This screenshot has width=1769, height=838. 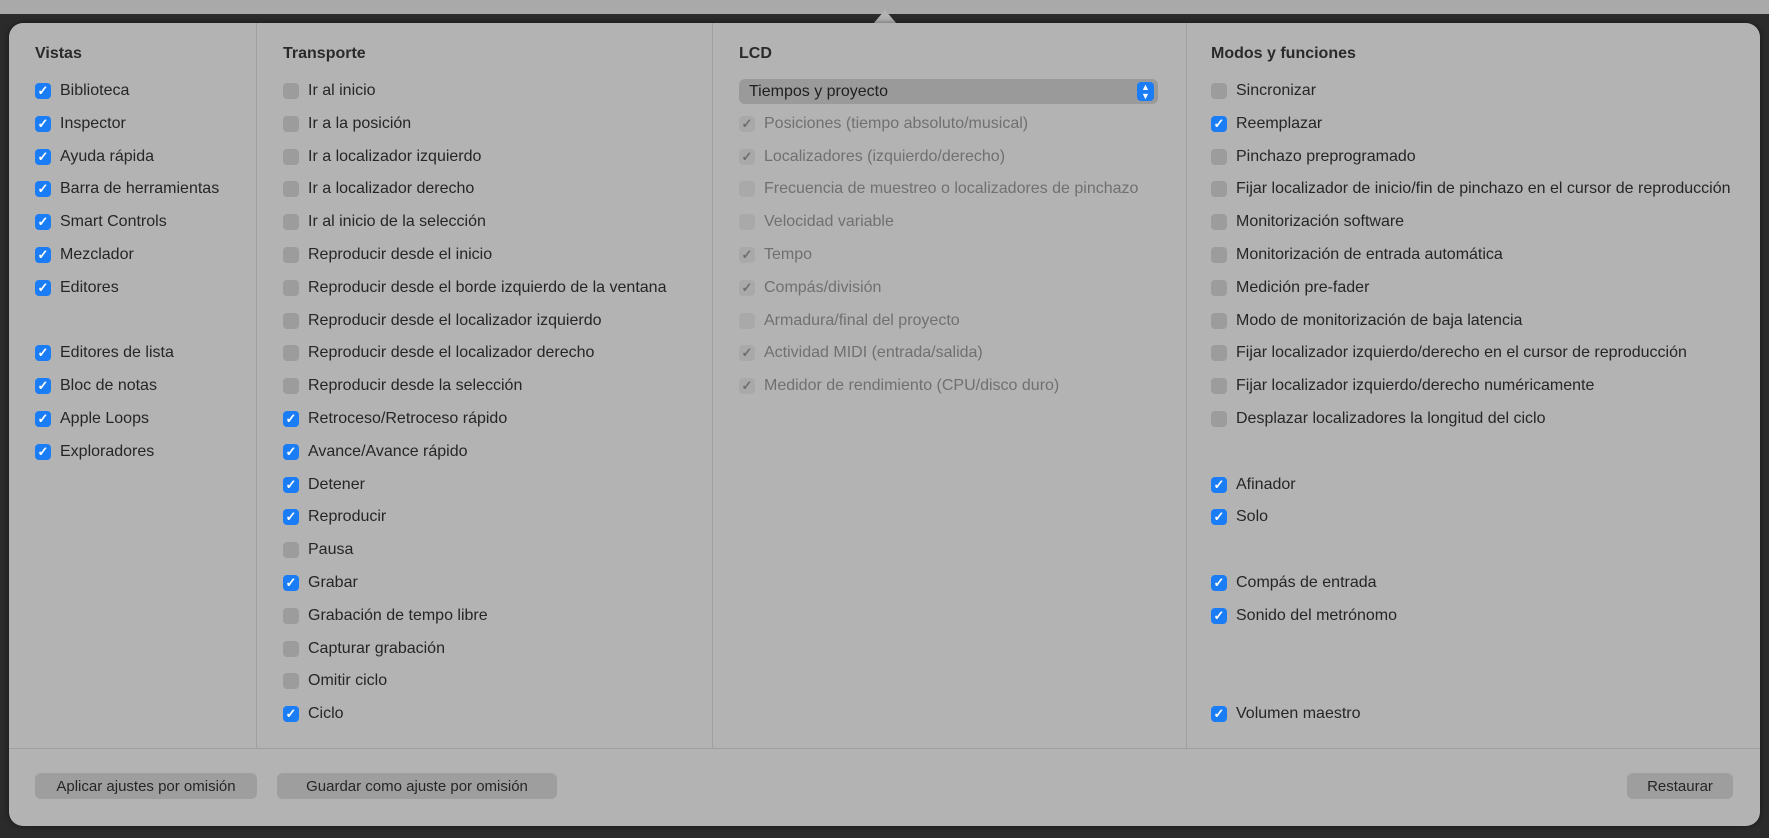 I want to click on transporte-option-checkbox: Ir a la posición, so click(x=347, y=124).